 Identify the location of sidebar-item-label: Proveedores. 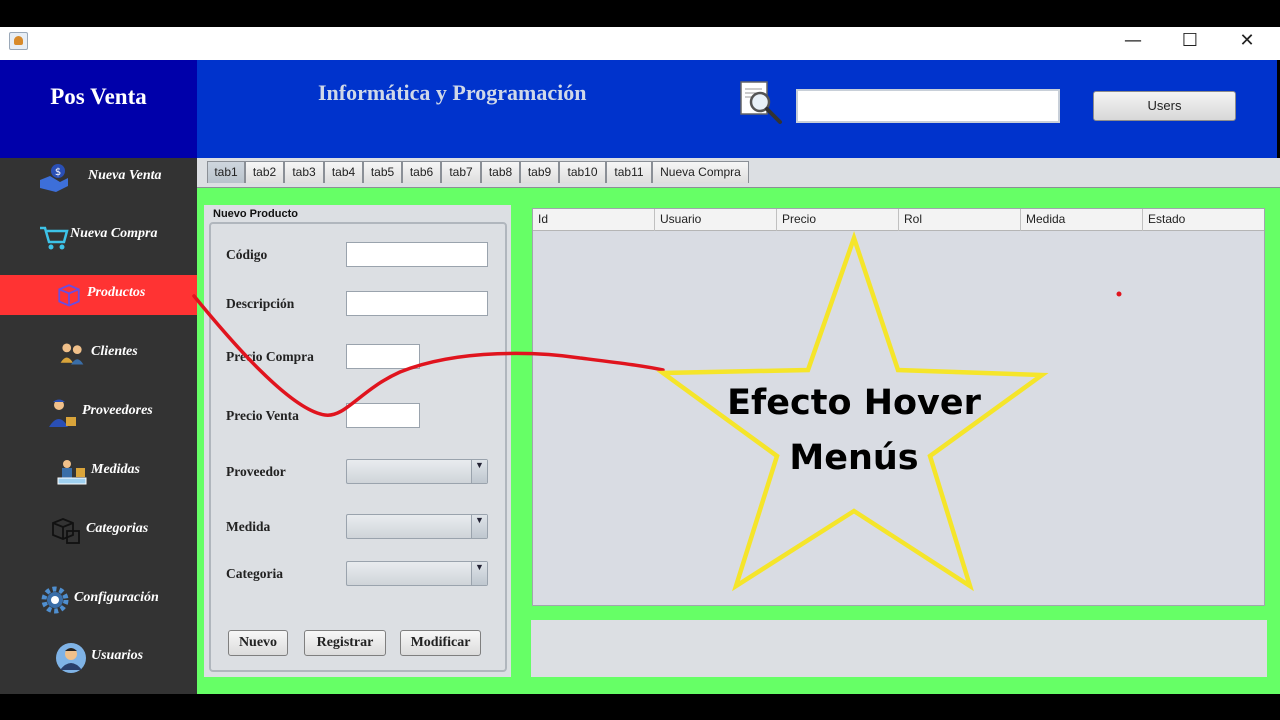
(117, 410).